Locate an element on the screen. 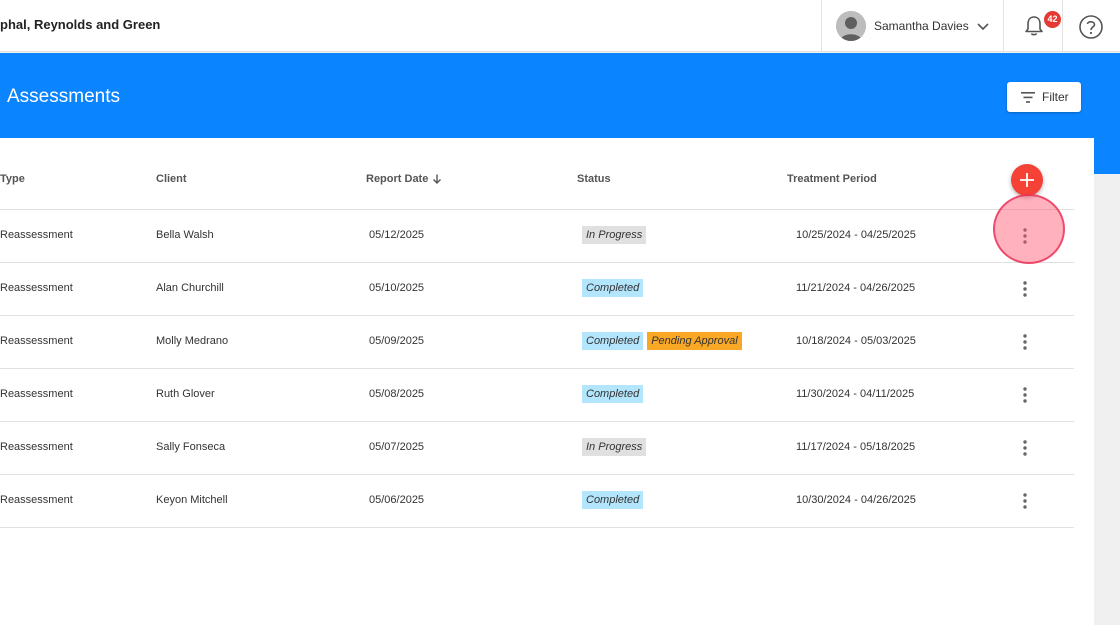  column-header-type: Type is located at coordinates (12, 179).